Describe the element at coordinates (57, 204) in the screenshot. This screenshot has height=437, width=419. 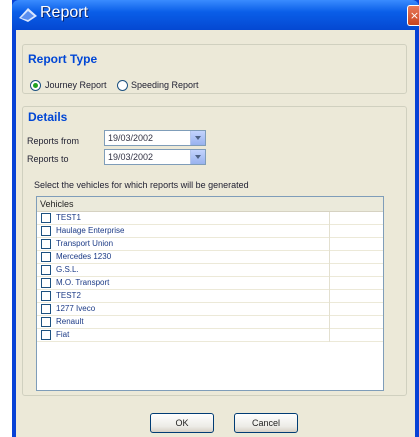
I see `vehicles-header-label: Vehicles` at that location.